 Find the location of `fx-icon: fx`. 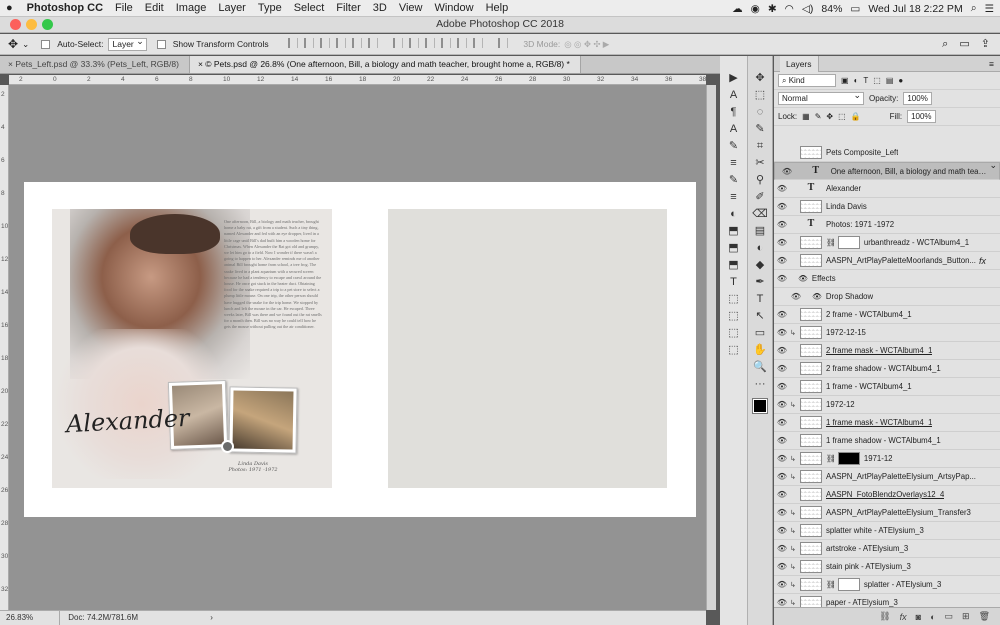

fx-icon: fx is located at coordinates (982, 261).